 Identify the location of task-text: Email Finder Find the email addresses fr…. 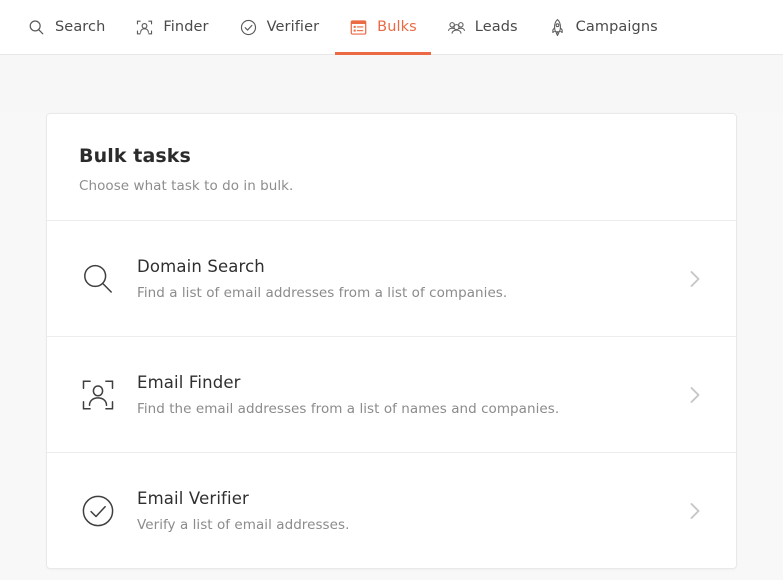
(404, 395).